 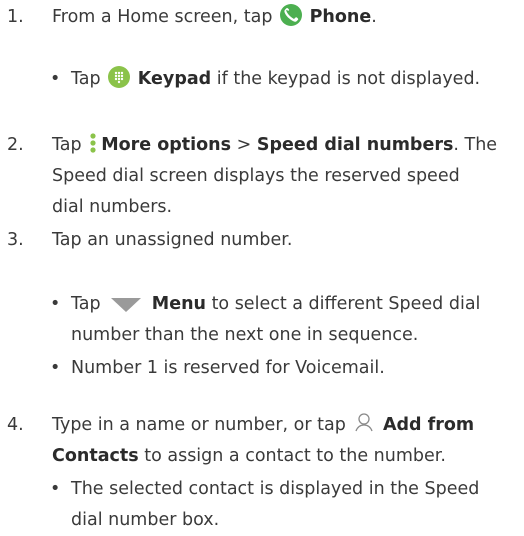 What do you see at coordinates (172, 240) in the screenshot?
I see `step-text: Tap an unassigned number.` at bounding box center [172, 240].